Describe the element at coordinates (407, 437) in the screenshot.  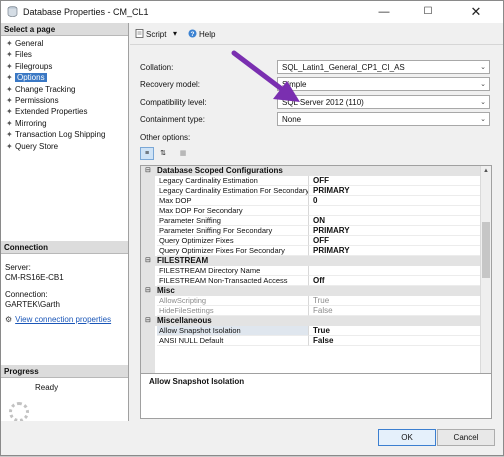
I see `ok-button: OK` at that location.